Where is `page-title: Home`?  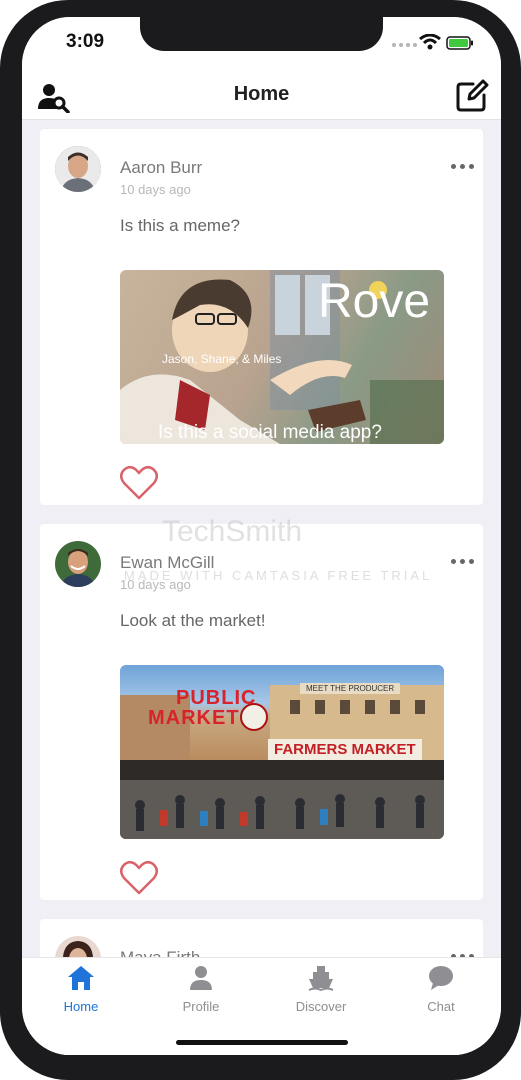 page-title: Home is located at coordinates (261, 94).